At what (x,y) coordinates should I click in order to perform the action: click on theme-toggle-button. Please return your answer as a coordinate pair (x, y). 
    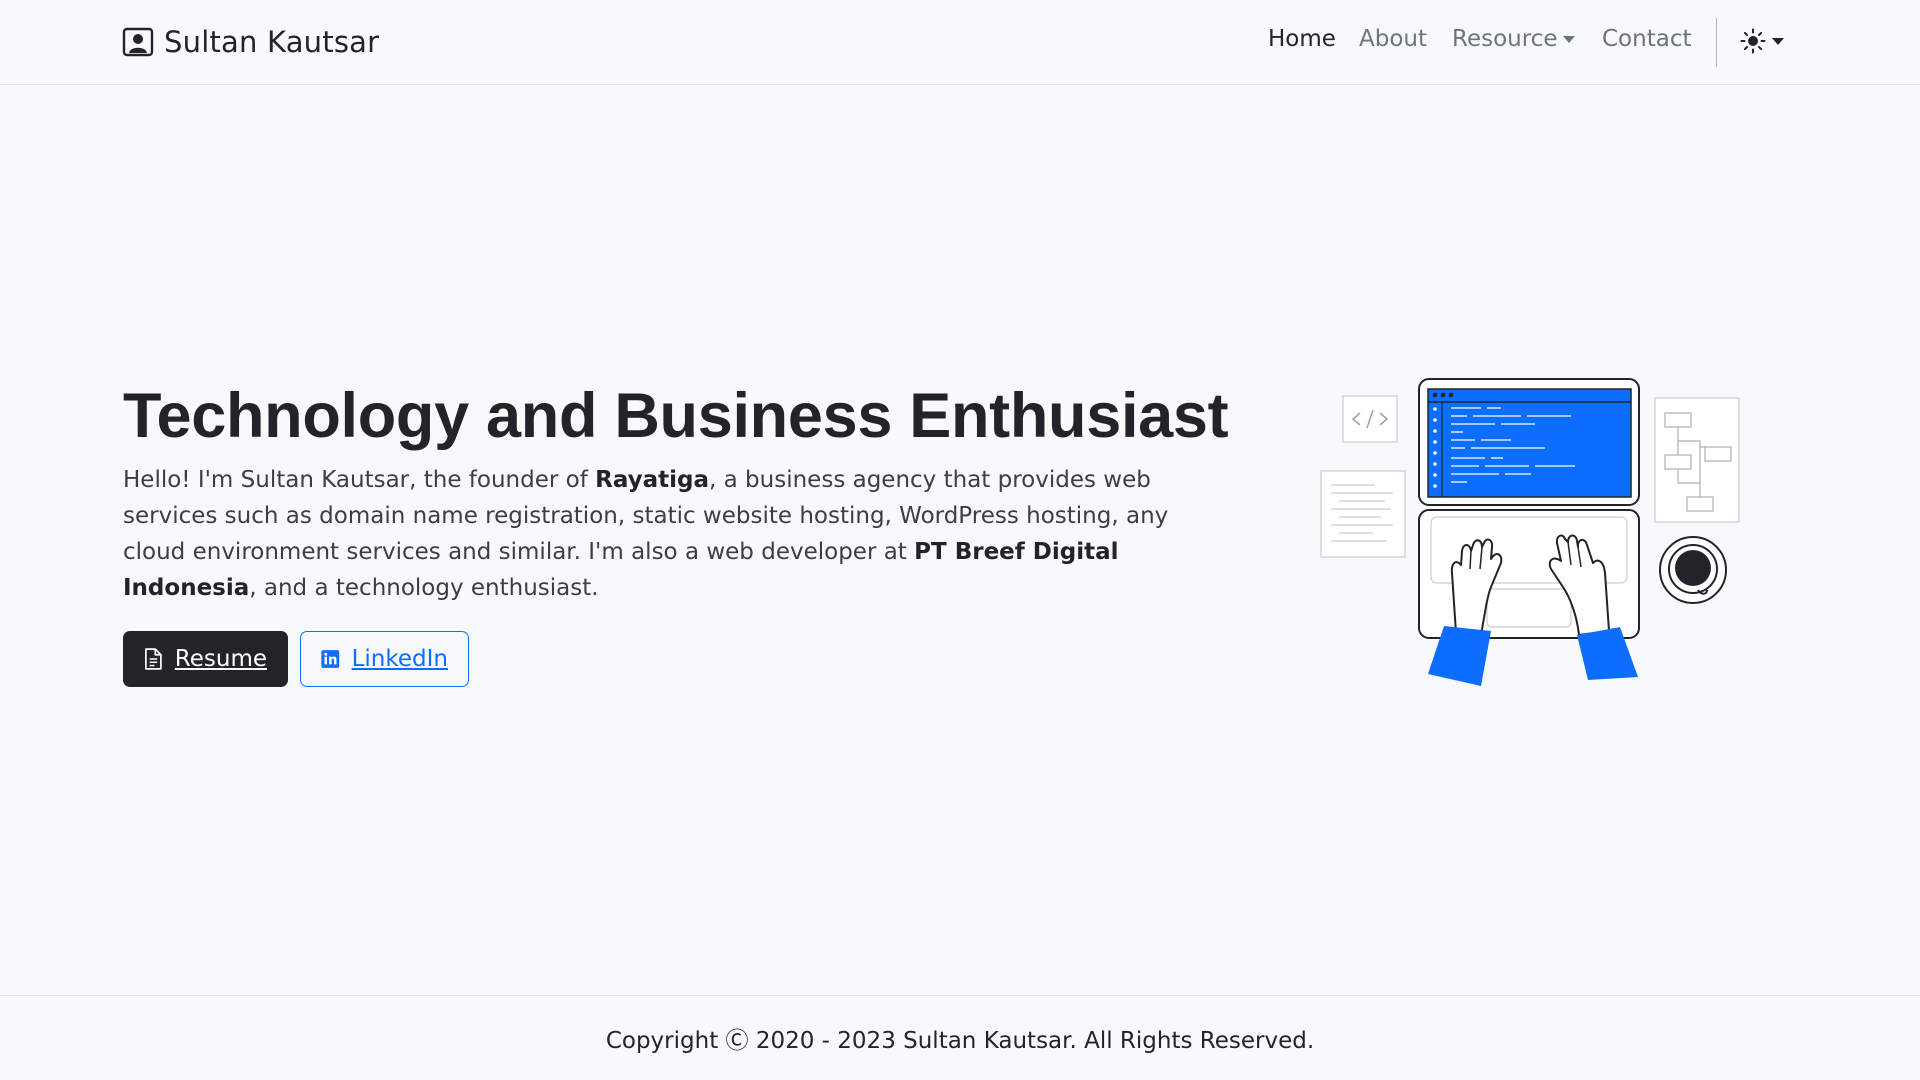
    Looking at the image, I should click on (1762, 41).